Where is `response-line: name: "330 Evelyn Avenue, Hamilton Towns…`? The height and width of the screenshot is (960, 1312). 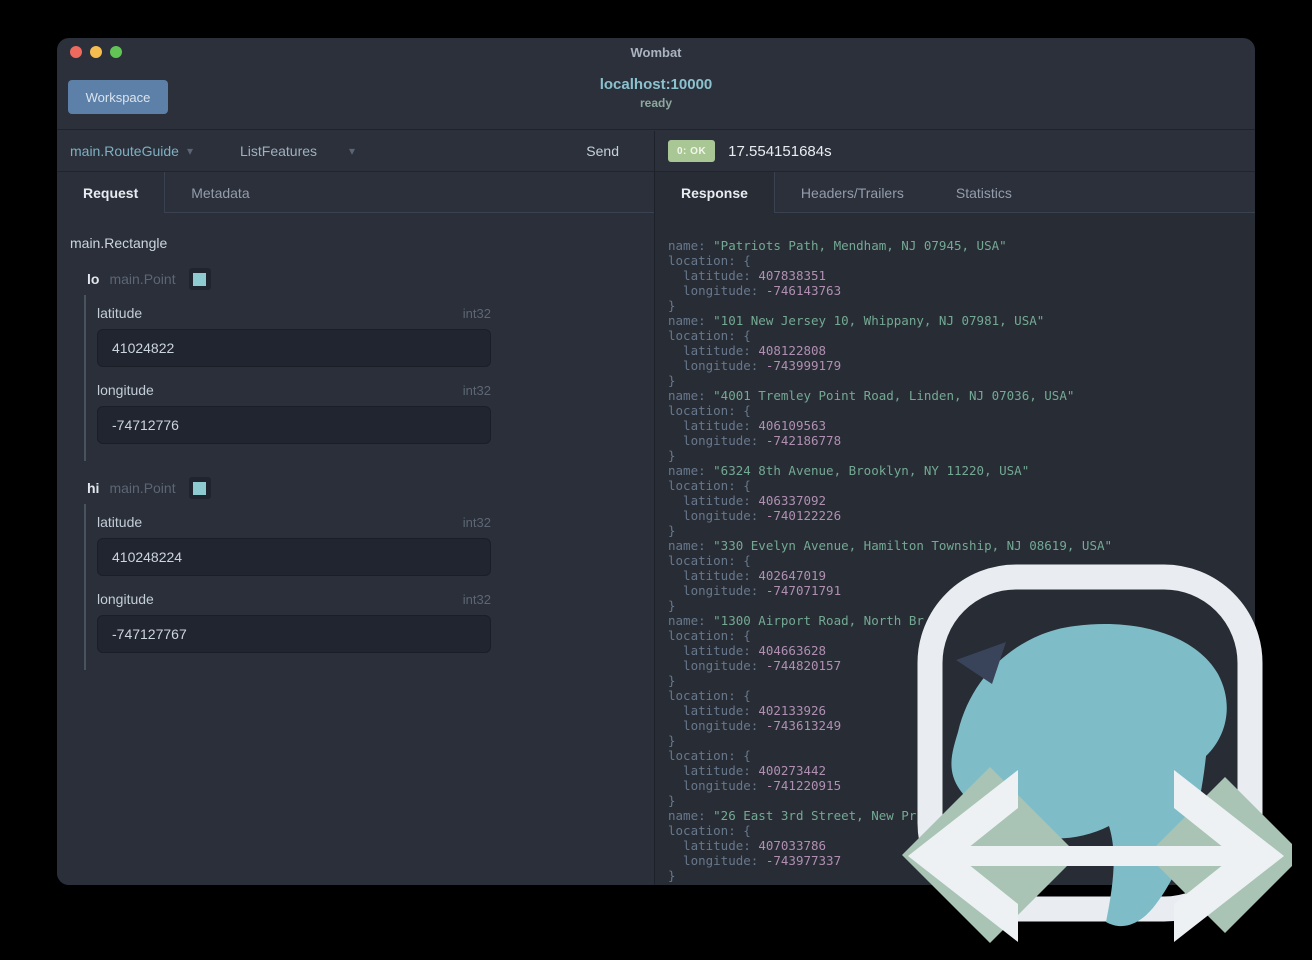
response-line: name: "330 Evelyn Avenue, Hamilton Towns… is located at coordinates (890, 545).